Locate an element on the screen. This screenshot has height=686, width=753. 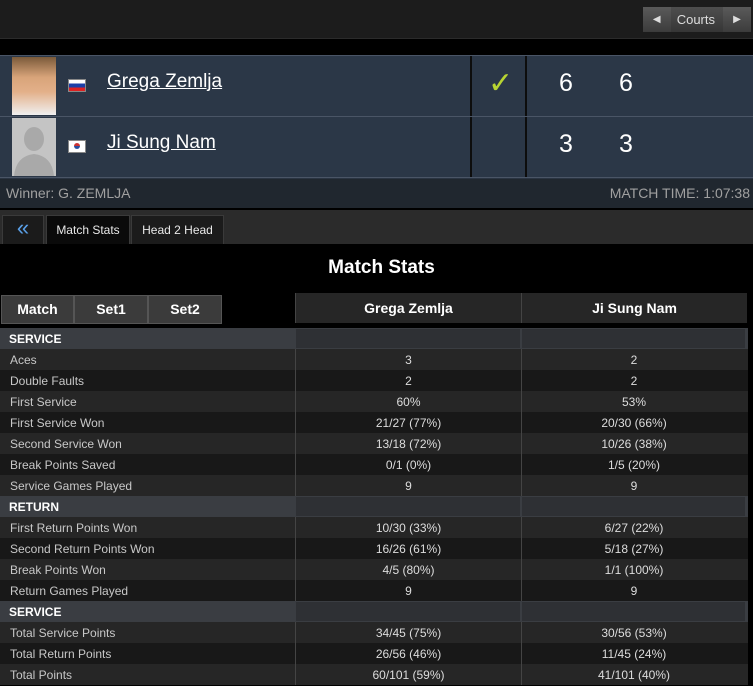
stat-value-player2: 1/1 (100%) is located at coordinates (634, 570).